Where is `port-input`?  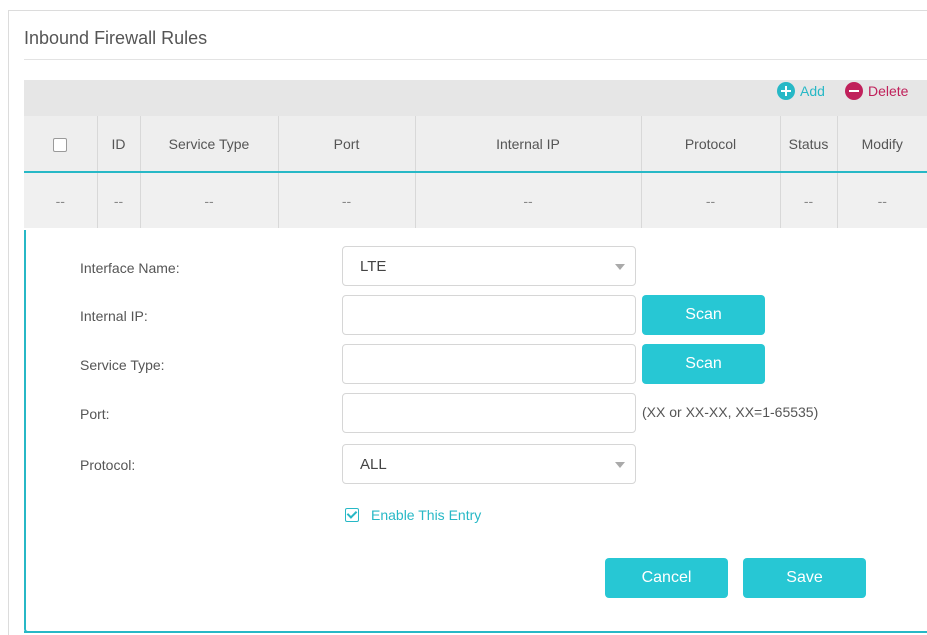
port-input is located at coordinates (489, 413).